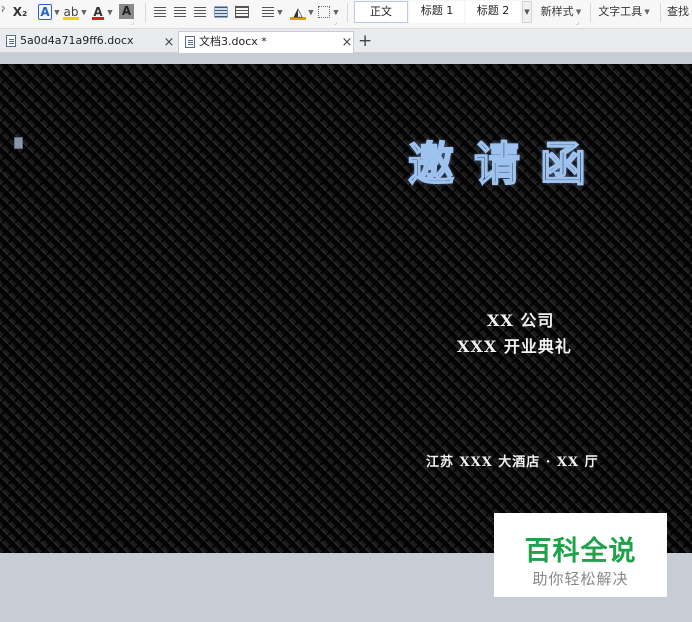  Describe the element at coordinates (514, 346) in the screenshot. I see `ceremony-name: XXX 开业典礼` at that location.